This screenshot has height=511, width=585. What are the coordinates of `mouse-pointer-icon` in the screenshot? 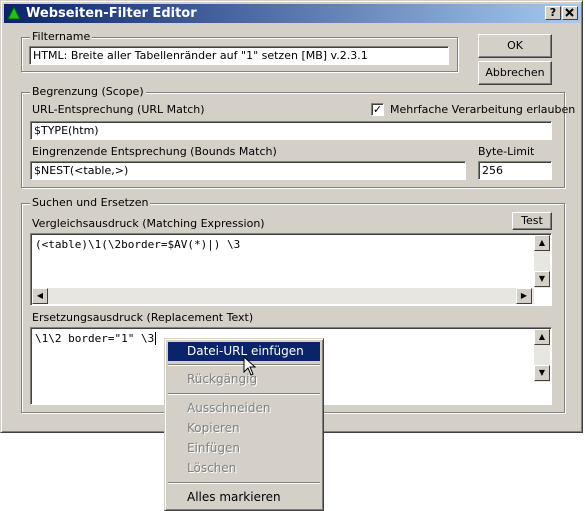 It's located at (250, 366).